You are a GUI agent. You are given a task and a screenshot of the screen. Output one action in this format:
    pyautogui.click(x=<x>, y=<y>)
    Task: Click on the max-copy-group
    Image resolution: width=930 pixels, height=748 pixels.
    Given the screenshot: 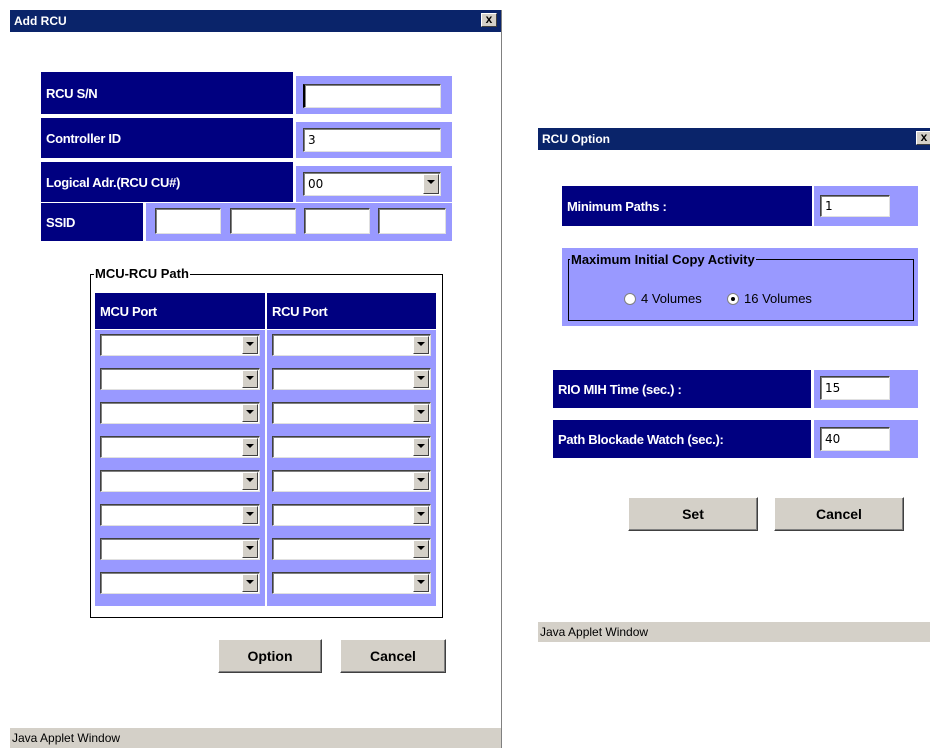 What is the action you would take?
    pyautogui.click(x=741, y=290)
    